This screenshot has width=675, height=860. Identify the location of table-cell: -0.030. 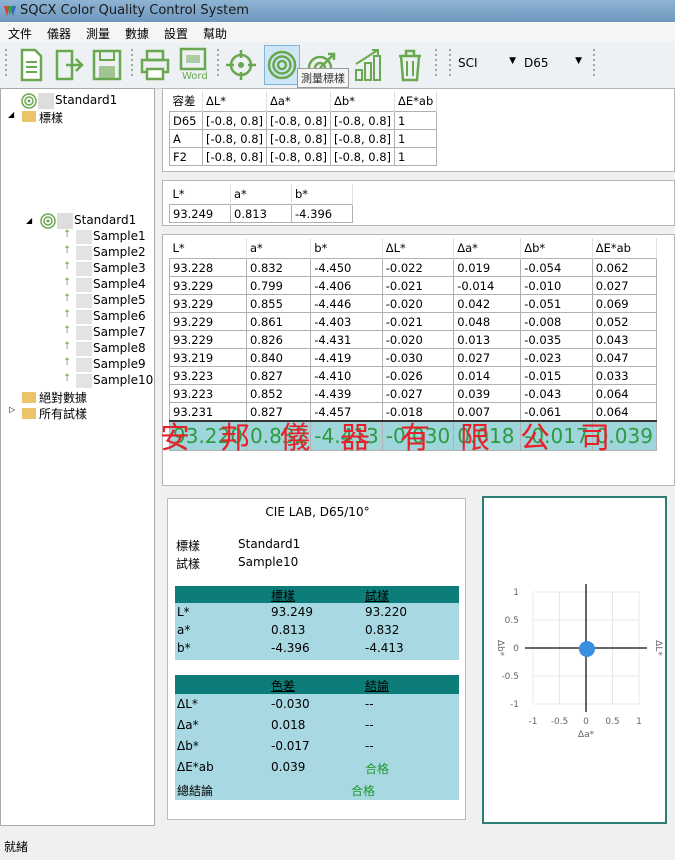
(418, 357).